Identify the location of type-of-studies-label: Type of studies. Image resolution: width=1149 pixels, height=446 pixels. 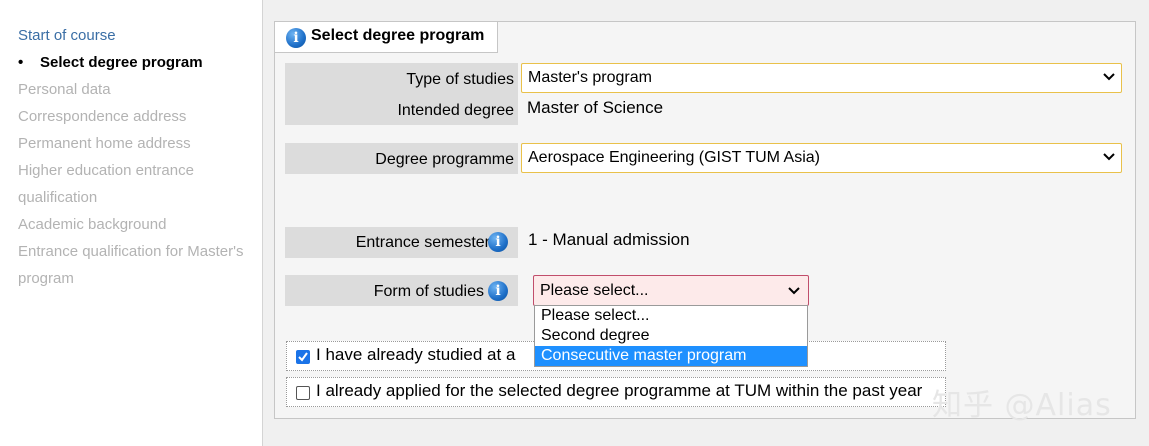
(460, 79).